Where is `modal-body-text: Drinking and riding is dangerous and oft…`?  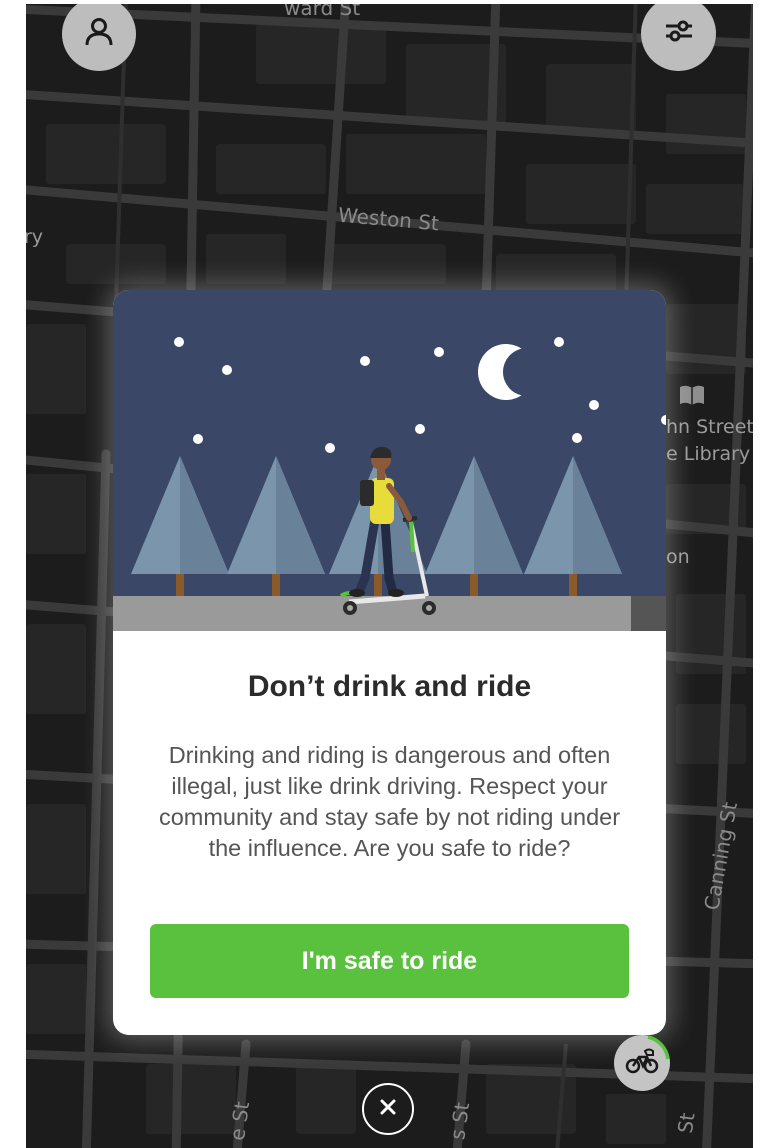
modal-body-text: Drinking and riding is dangerous and oft… is located at coordinates (389, 801).